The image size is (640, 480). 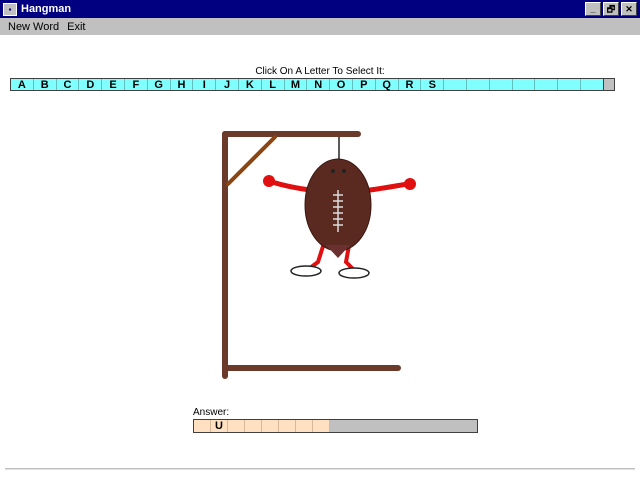 What do you see at coordinates (335, 426) in the screenshot?
I see `answer-display: U` at bounding box center [335, 426].